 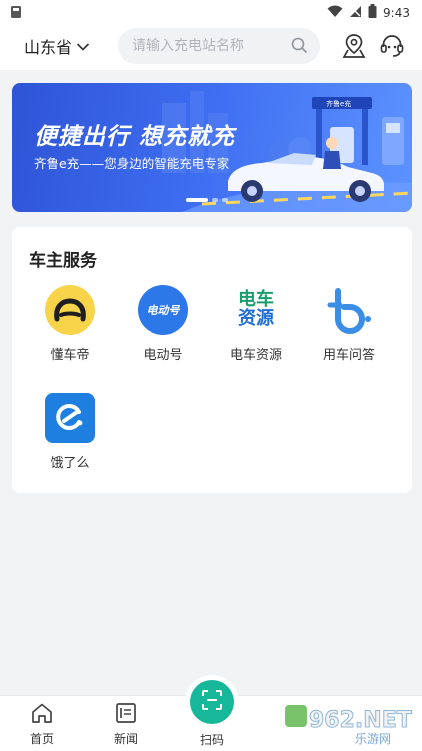 What do you see at coordinates (135, 137) in the screenshot?
I see `banner-title: 便捷出行 想充就充` at bounding box center [135, 137].